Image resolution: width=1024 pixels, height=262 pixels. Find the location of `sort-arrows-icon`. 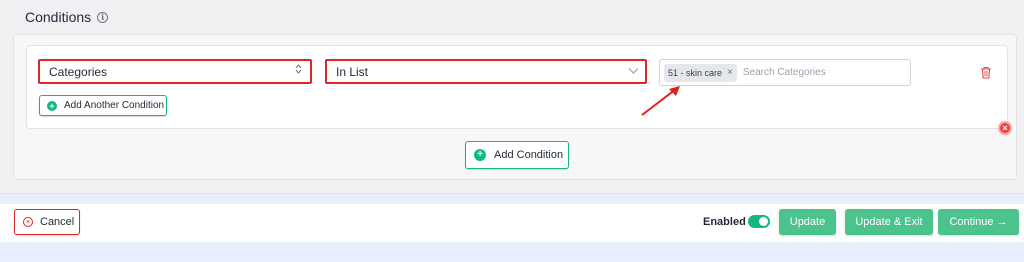

sort-arrows-icon is located at coordinates (298, 69).